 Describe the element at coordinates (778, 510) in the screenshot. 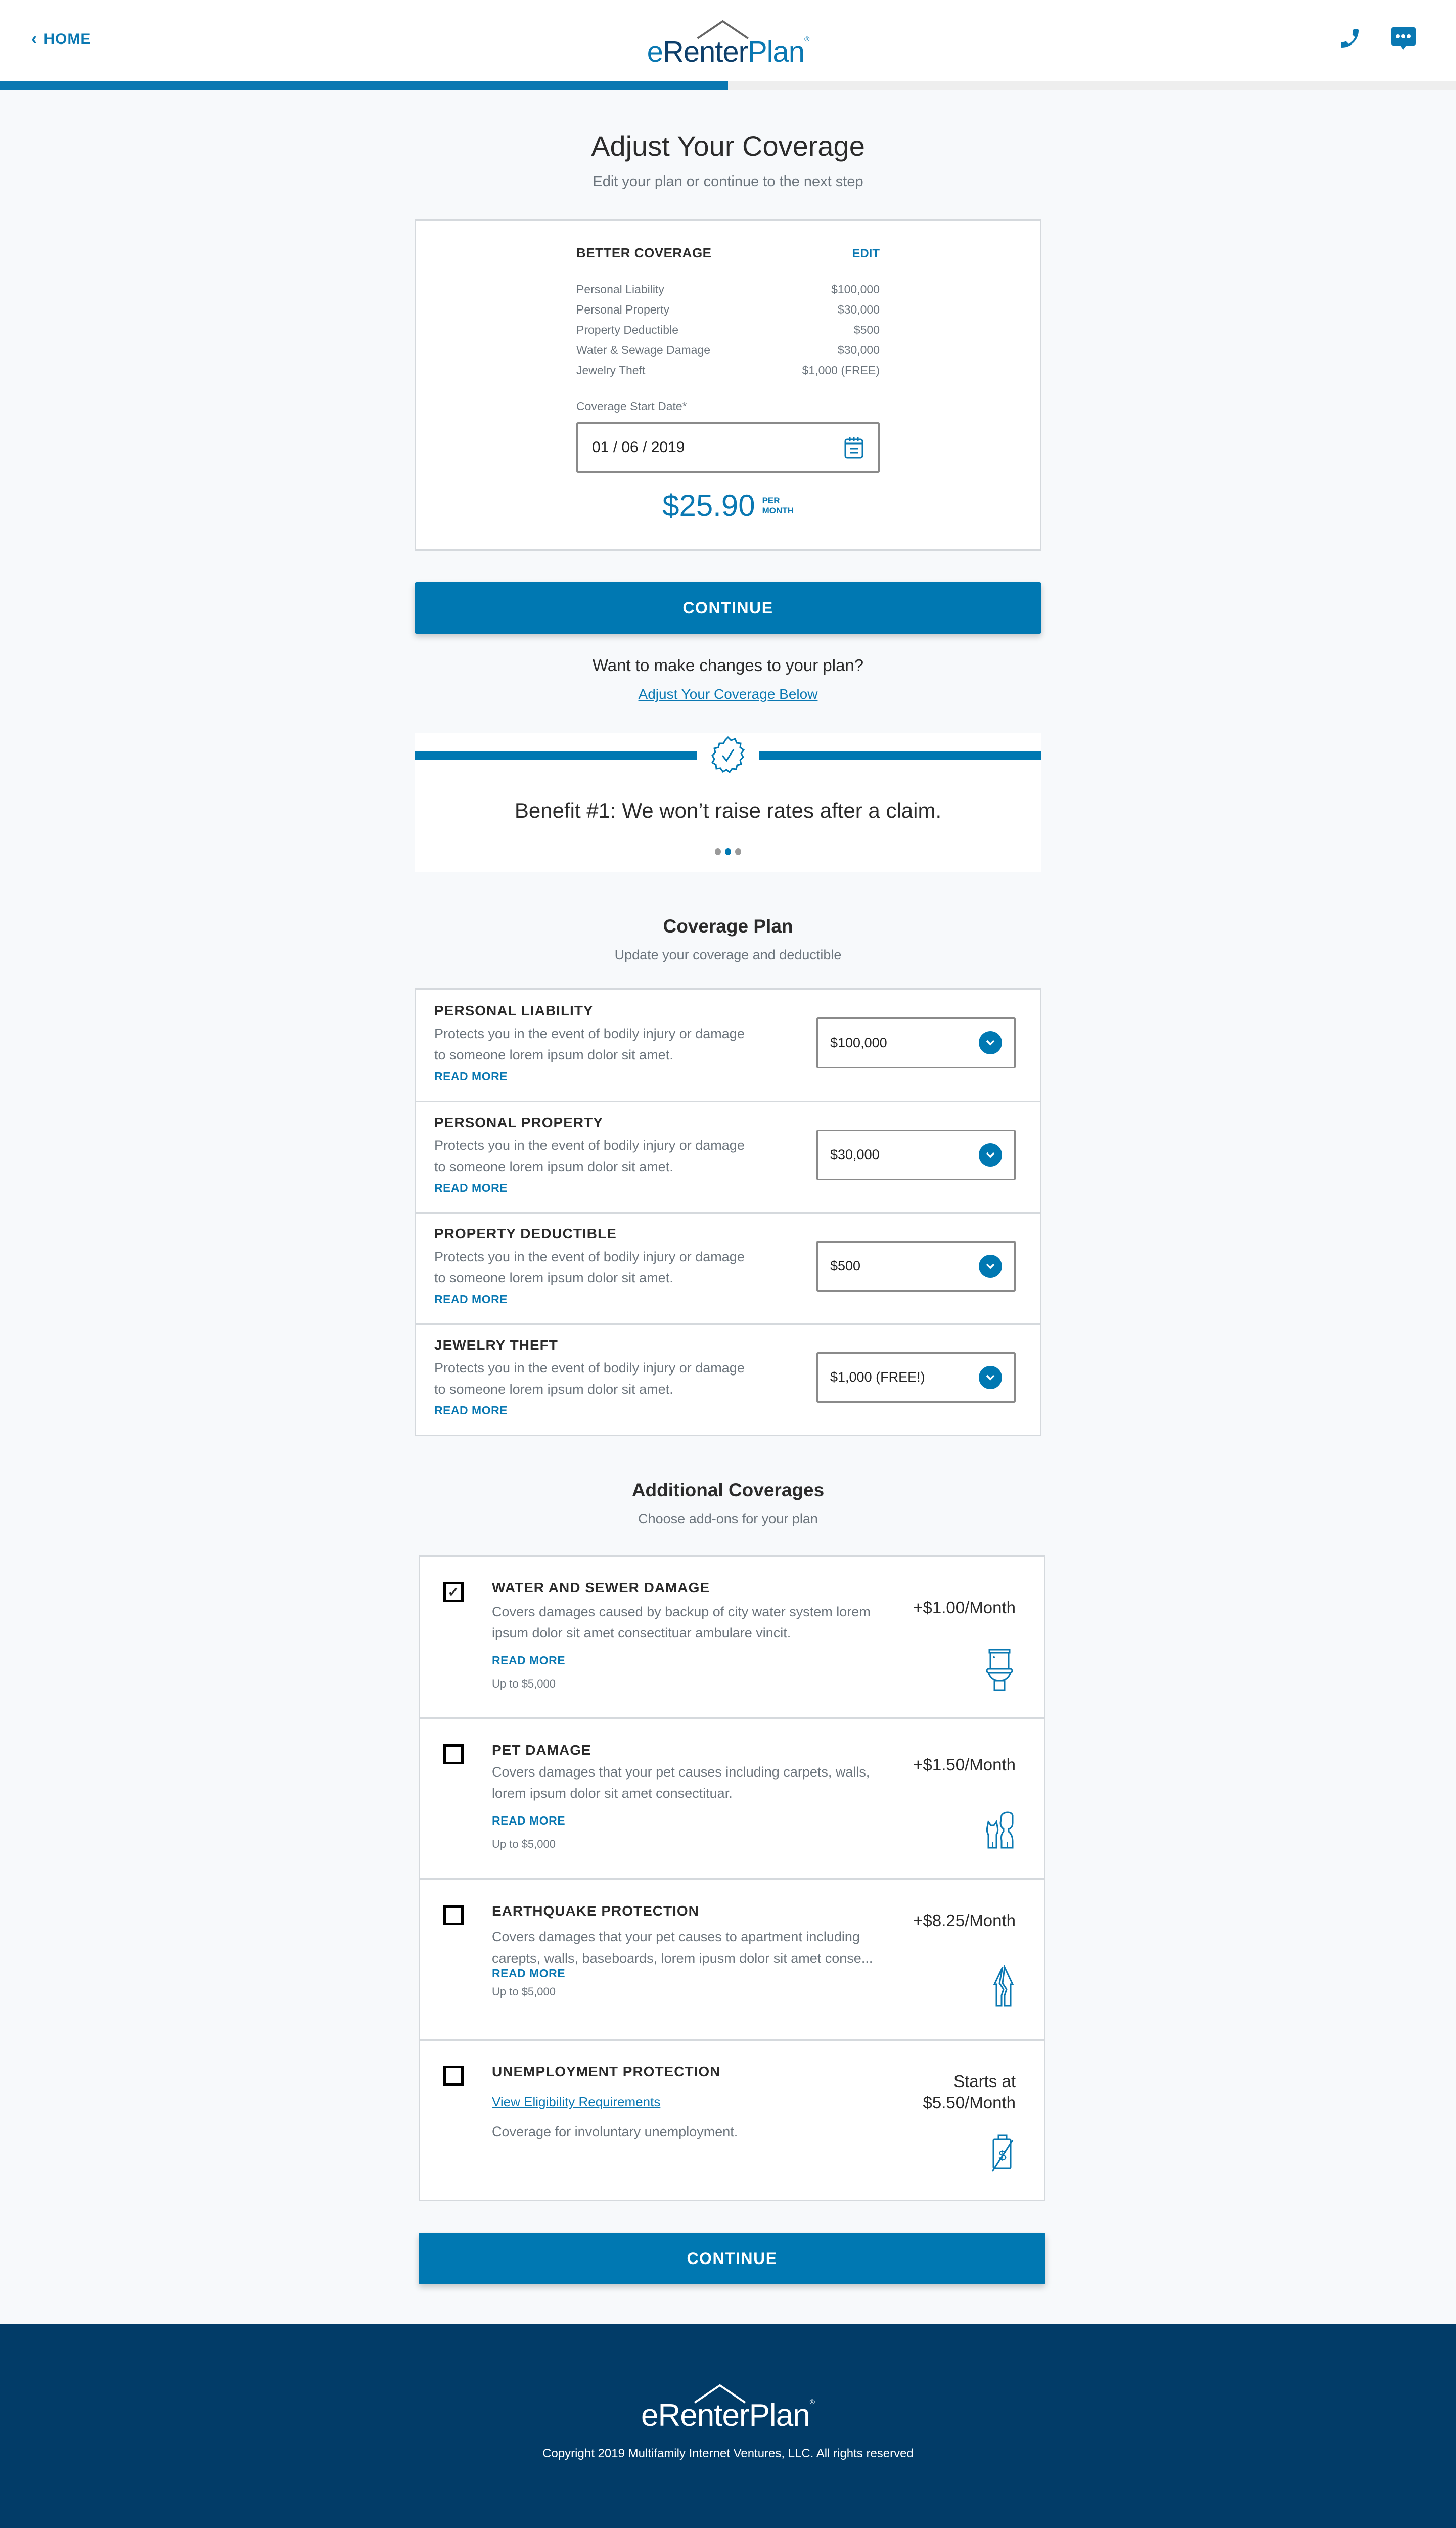

I see `price-month: MONTH` at that location.